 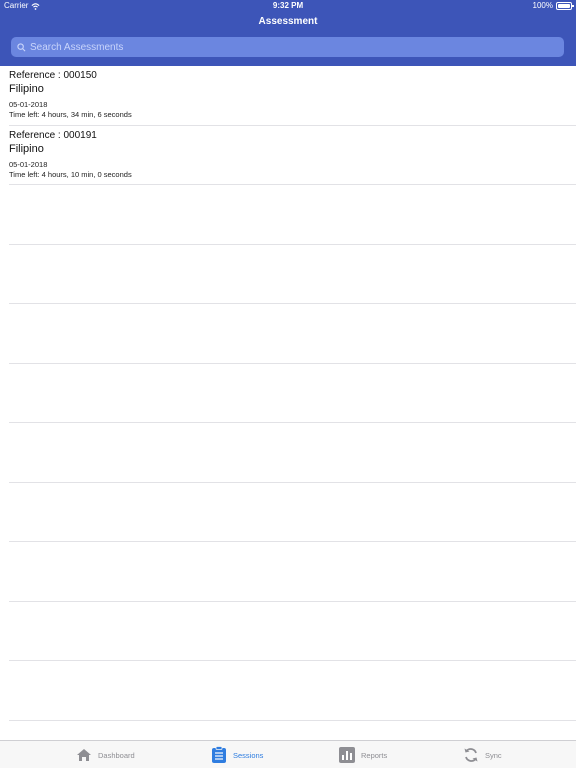 I want to click on bar-chart-icon, so click(x=347, y=755).